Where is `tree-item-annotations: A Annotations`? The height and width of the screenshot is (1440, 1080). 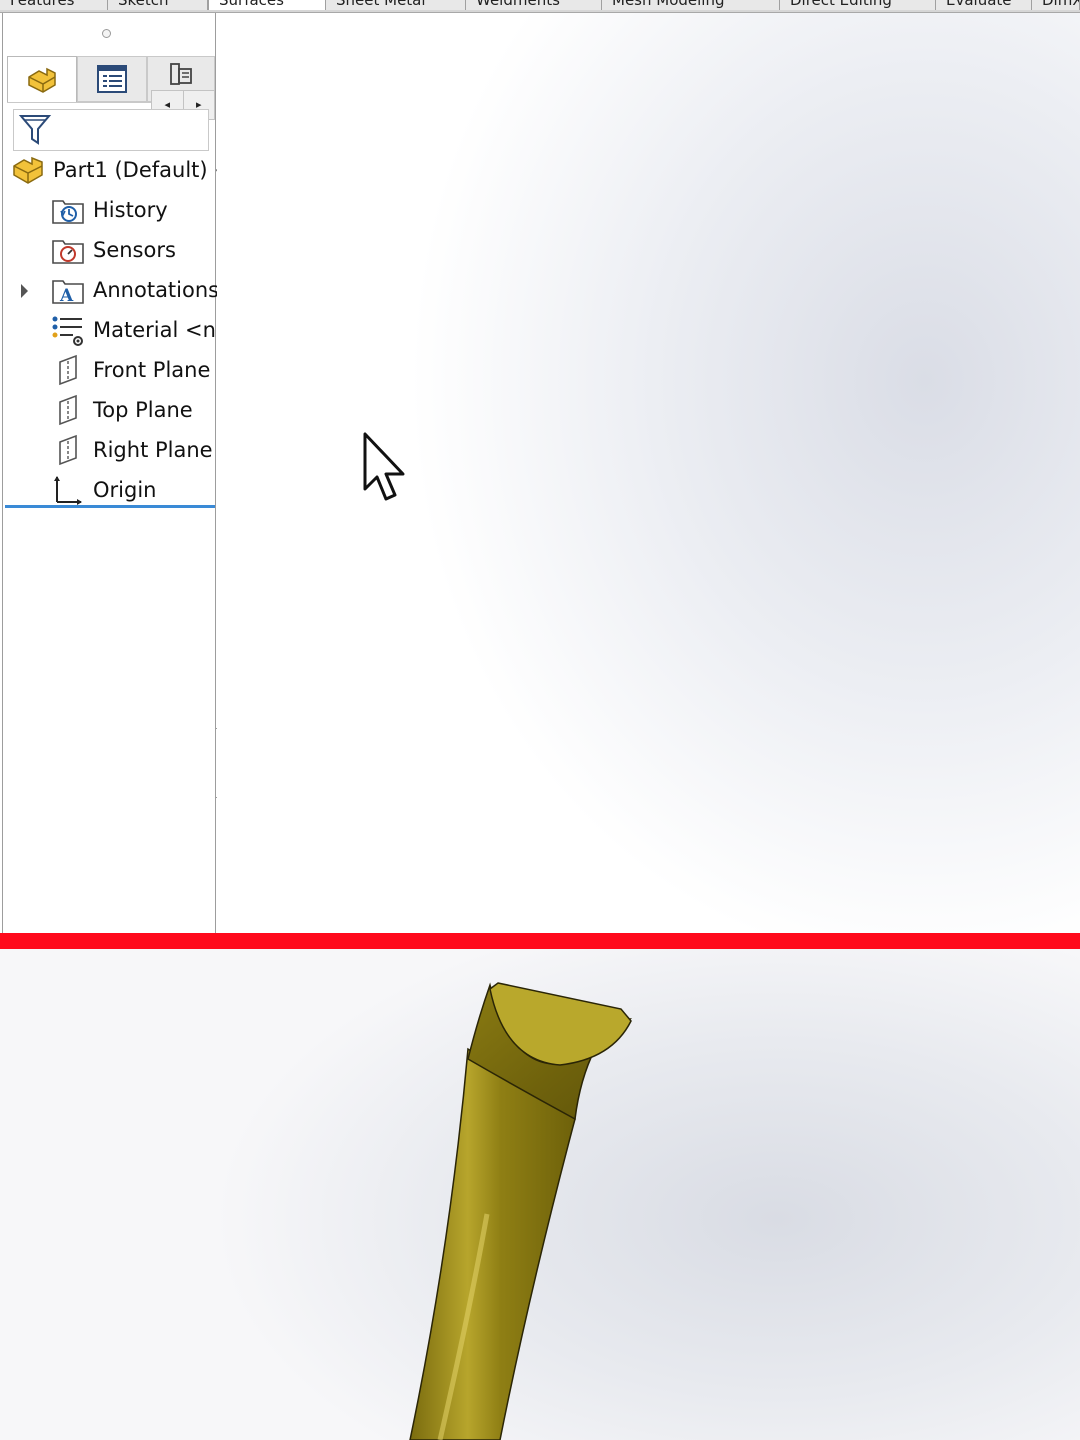
tree-item-annotations: A Annotations is located at coordinates (135, 290).